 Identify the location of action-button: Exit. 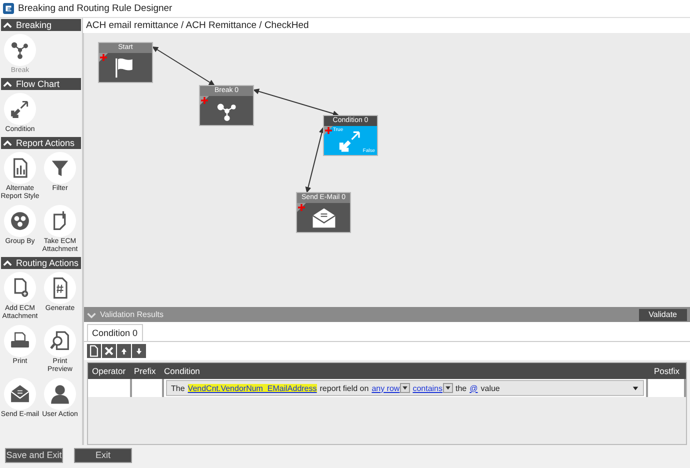
(103, 455).